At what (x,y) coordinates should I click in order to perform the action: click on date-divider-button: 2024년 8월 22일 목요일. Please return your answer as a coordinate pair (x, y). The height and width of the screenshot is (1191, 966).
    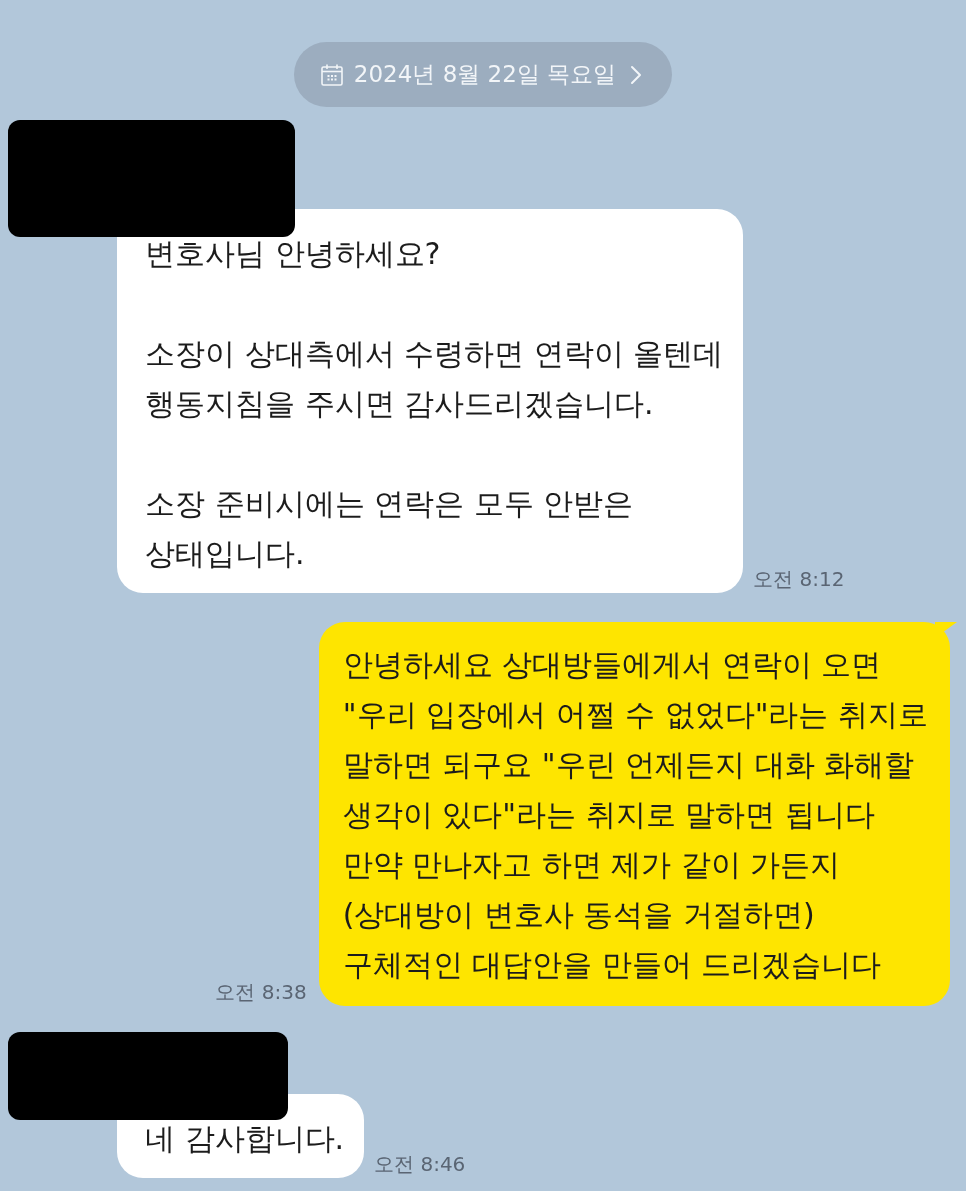
    Looking at the image, I should click on (483, 74).